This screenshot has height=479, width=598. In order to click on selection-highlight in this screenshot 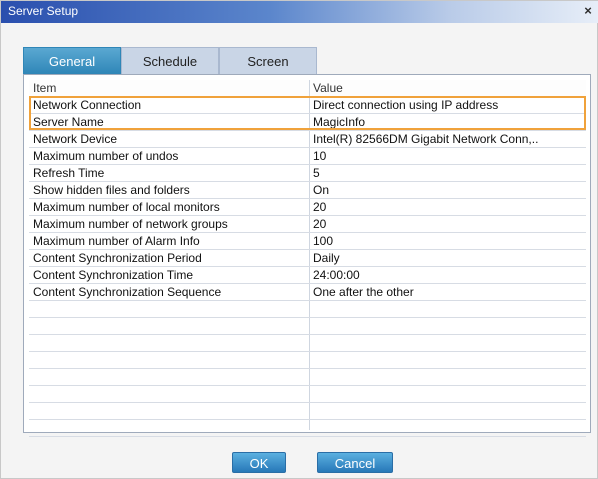, I will do `click(307, 113)`.